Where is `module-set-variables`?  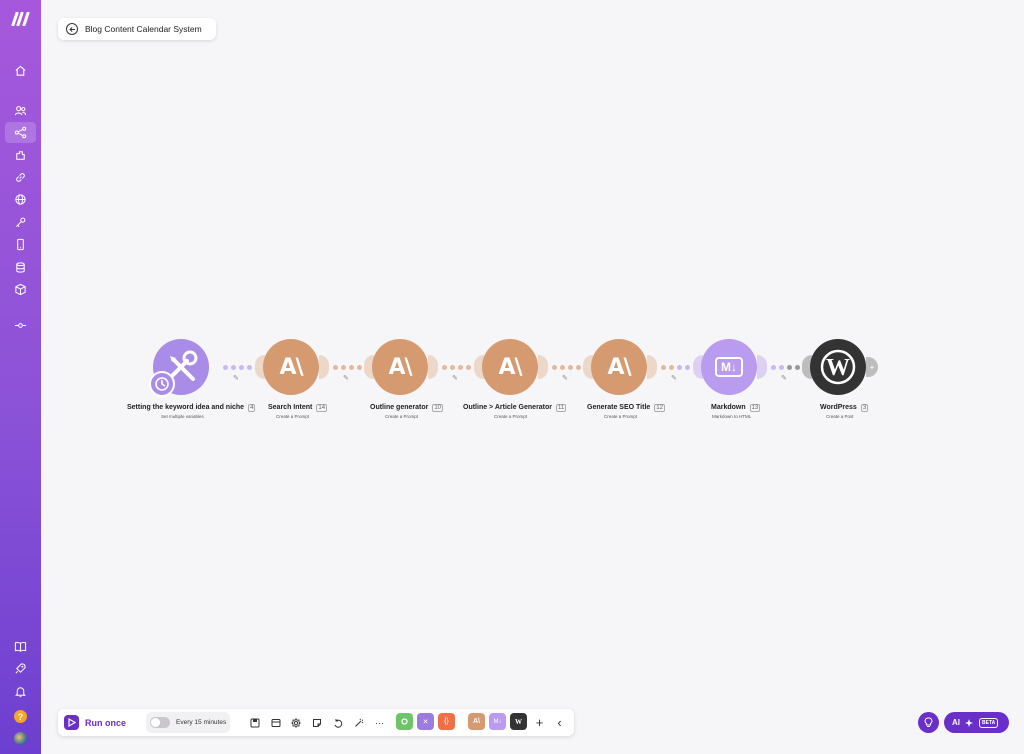
module-set-variables is located at coordinates (179, 368).